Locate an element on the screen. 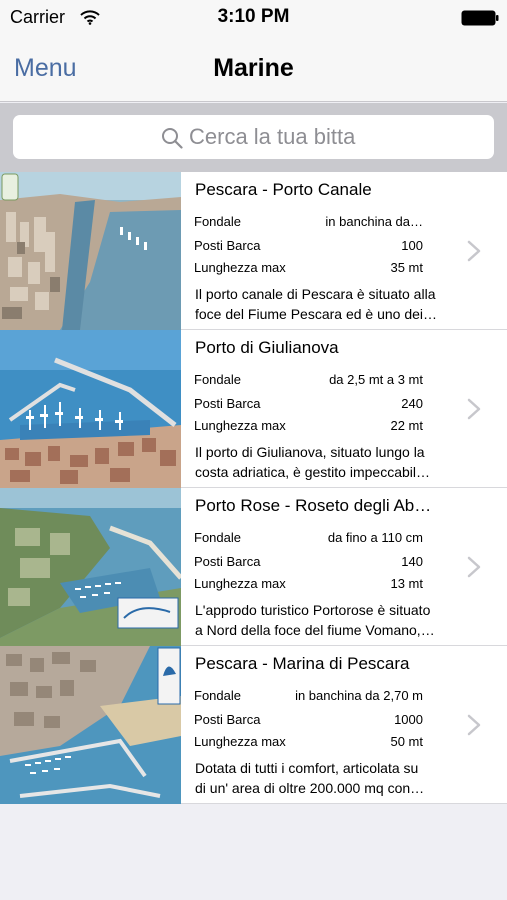 Image resolution: width=507 pixels, height=900 pixels. max-length-value: 35 mt is located at coordinates (406, 267).